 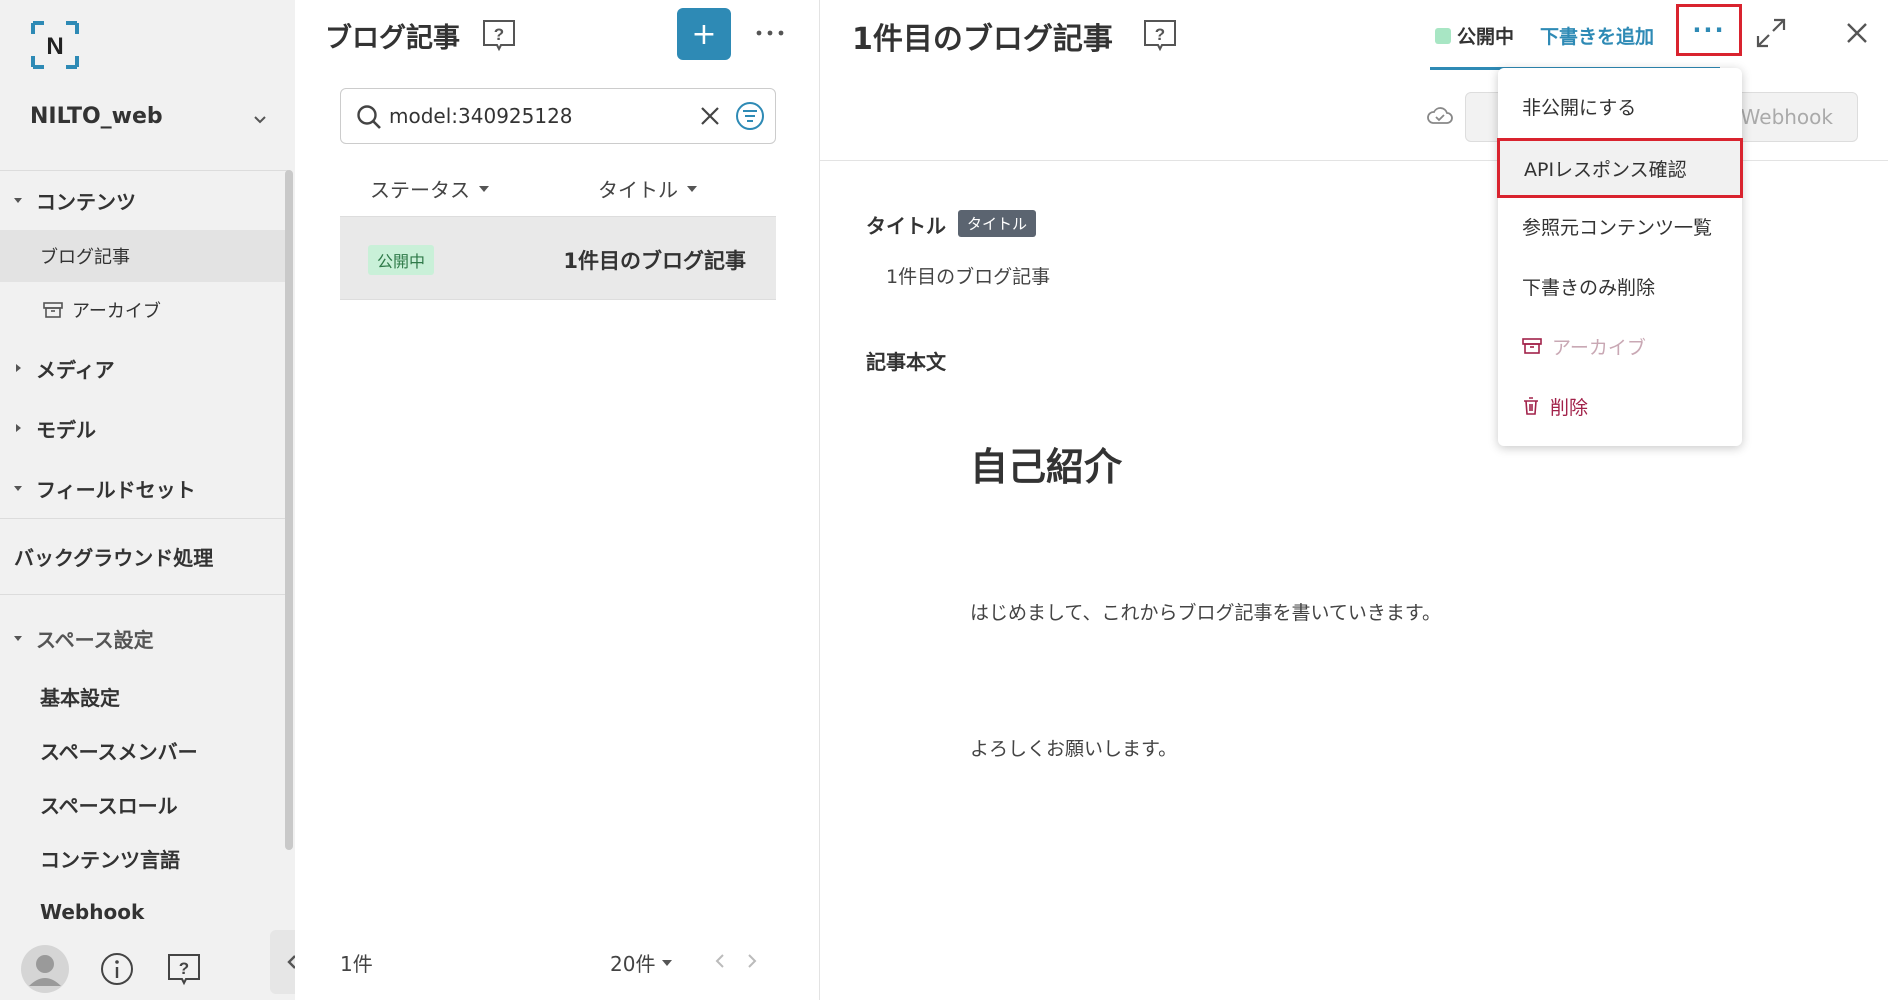 What do you see at coordinates (770, 33) in the screenshot?
I see `more-horizontal-icon` at bounding box center [770, 33].